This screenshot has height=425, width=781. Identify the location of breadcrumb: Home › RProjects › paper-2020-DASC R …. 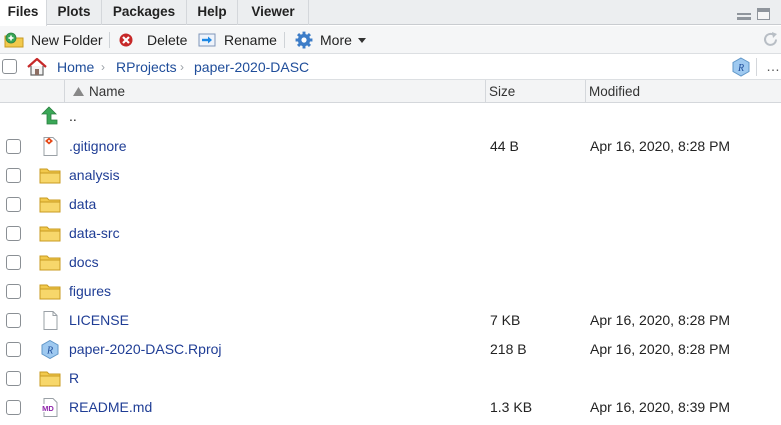
(390, 67).